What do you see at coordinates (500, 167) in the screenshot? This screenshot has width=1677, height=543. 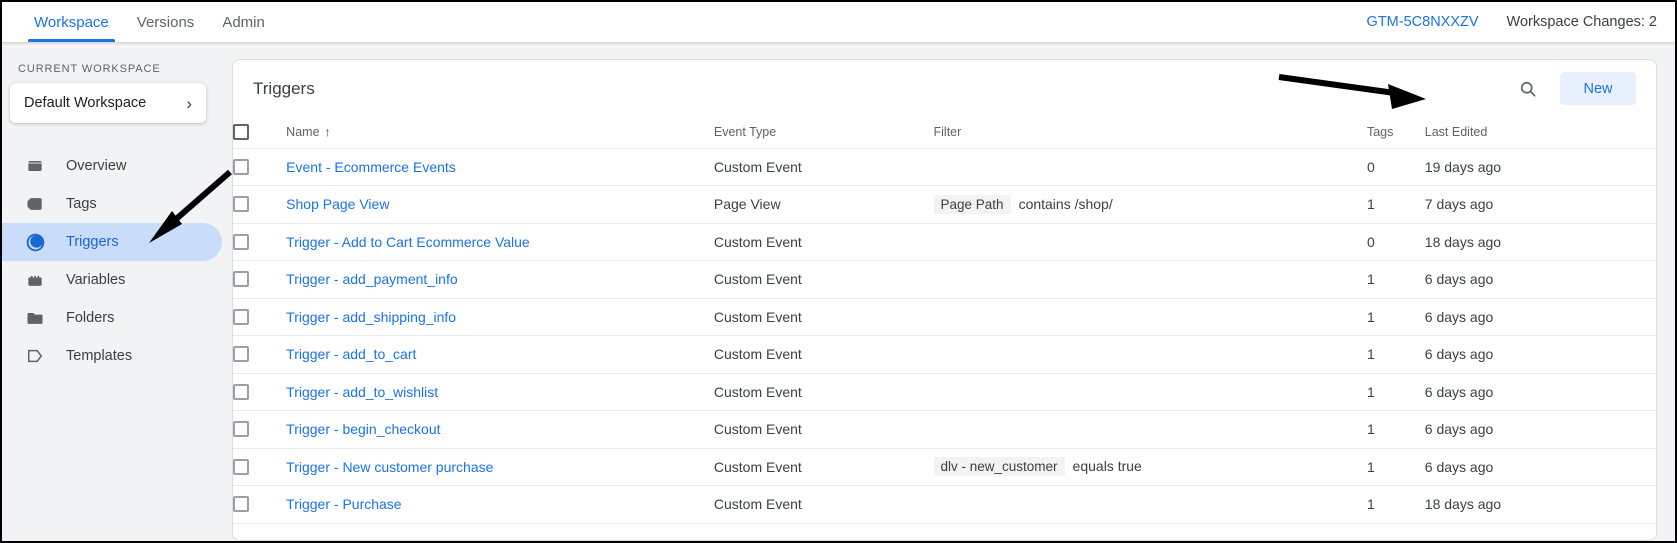 I see `cell-name: Event - Ecommerce Events` at bounding box center [500, 167].